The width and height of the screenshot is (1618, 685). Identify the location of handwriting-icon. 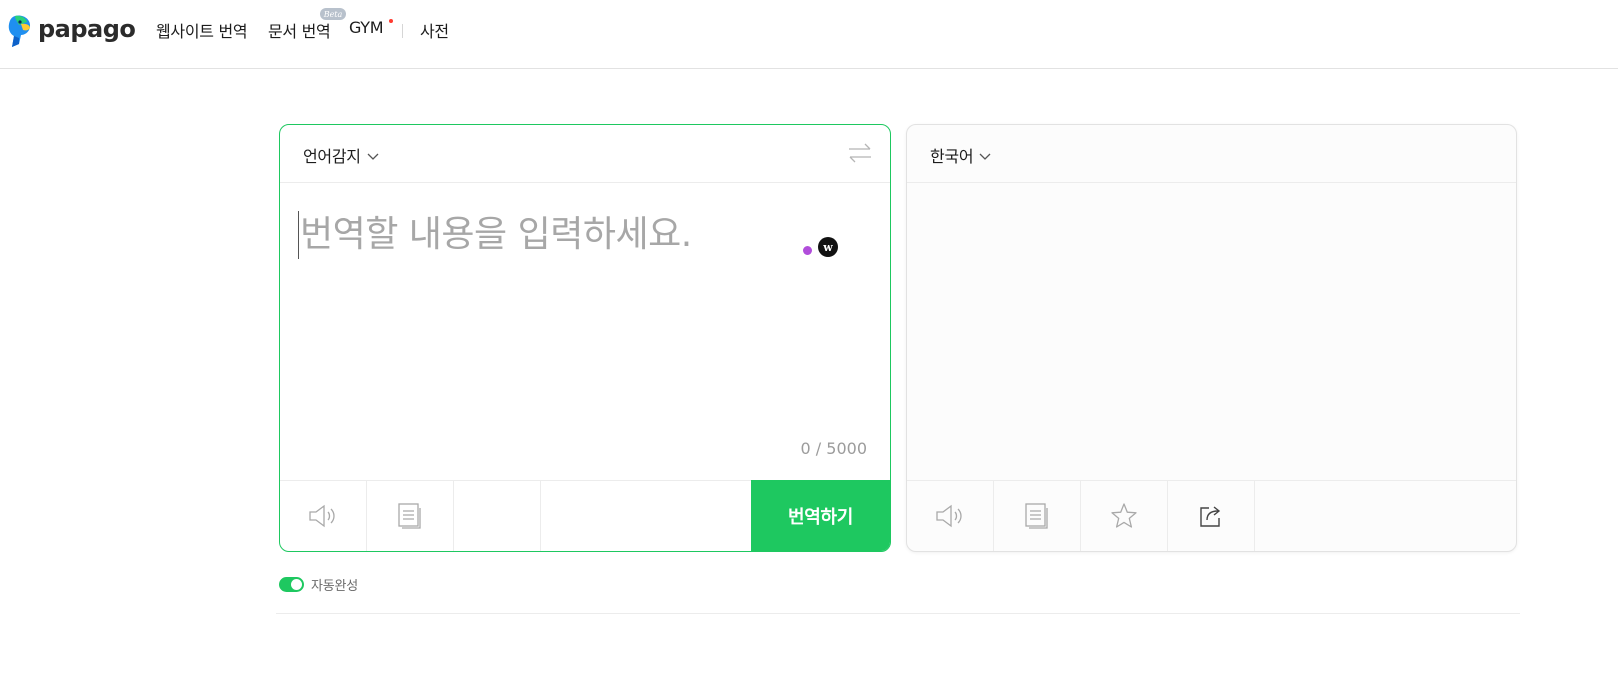
(409, 516).